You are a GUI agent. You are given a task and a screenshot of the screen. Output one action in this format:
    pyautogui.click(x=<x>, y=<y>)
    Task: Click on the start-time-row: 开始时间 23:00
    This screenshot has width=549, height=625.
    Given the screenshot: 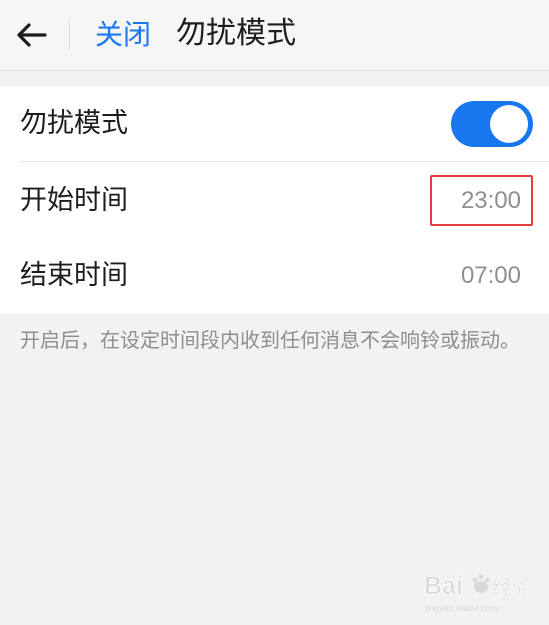 What is the action you would take?
    pyautogui.click(x=274, y=201)
    